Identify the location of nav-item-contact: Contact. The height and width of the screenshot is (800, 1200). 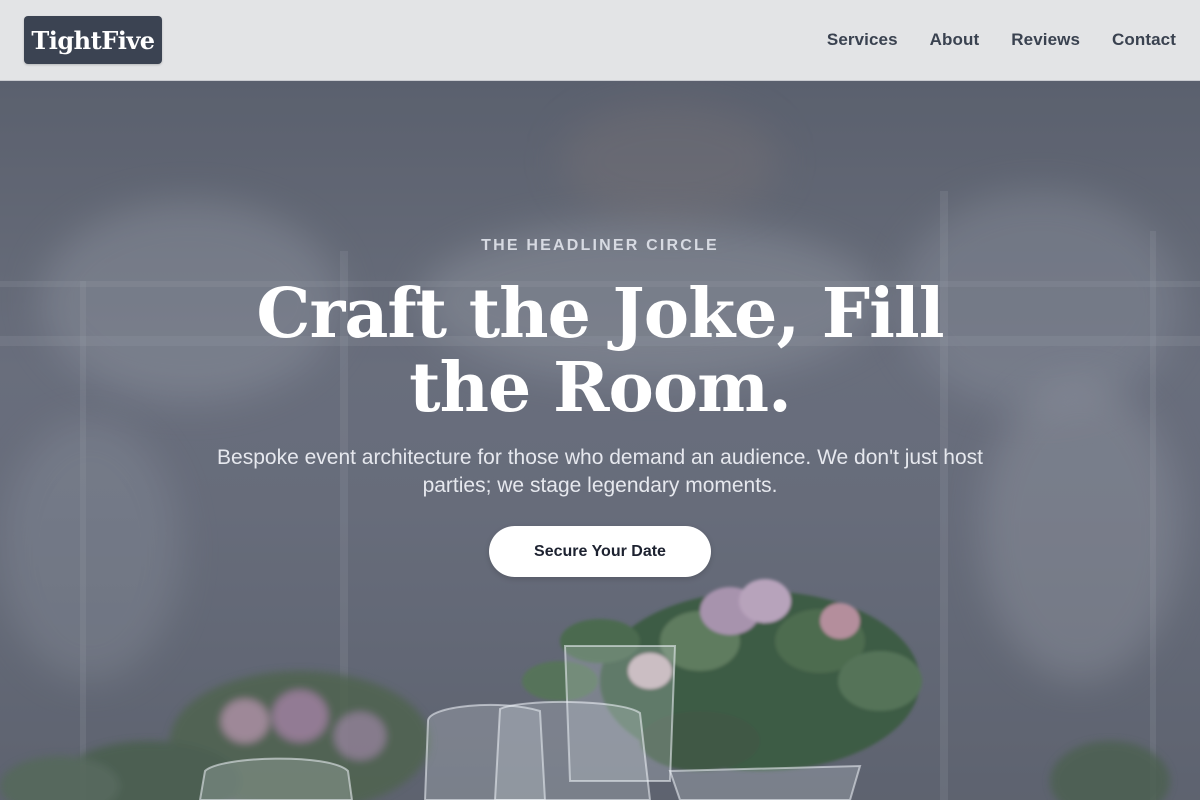
(1144, 40).